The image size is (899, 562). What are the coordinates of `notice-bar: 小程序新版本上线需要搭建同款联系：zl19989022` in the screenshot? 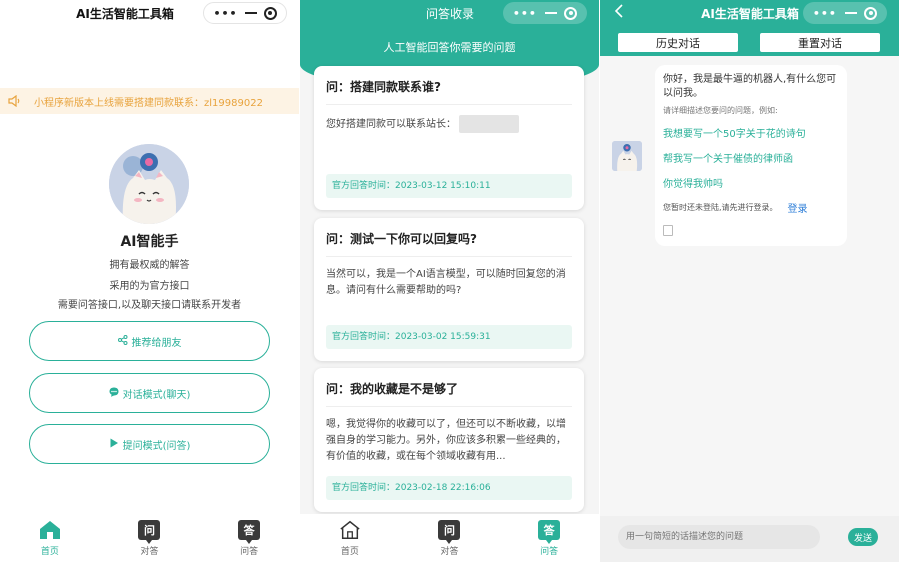 It's located at (149, 101).